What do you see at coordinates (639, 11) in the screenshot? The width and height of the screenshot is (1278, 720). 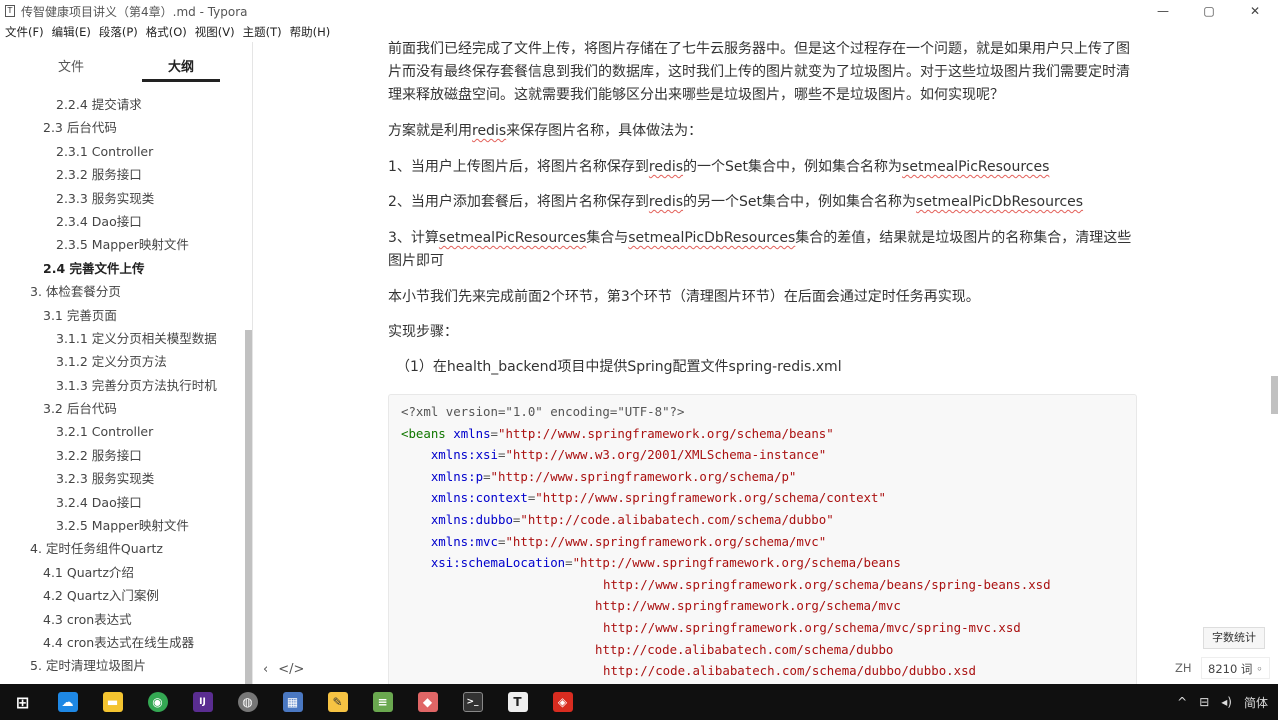 I see `title-bar: T 传智健康项目讲义（第4章）.md - Typora — ▢ ✕` at bounding box center [639, 11].